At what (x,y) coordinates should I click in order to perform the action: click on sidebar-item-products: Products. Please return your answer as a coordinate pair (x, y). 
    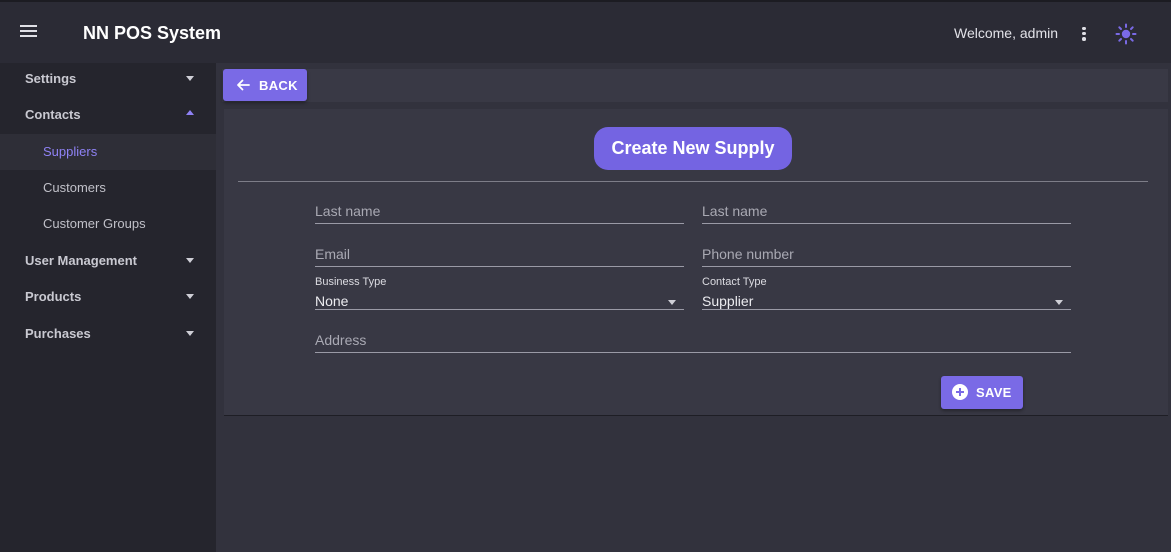
    Looking at the image, I should click on (108, 297).